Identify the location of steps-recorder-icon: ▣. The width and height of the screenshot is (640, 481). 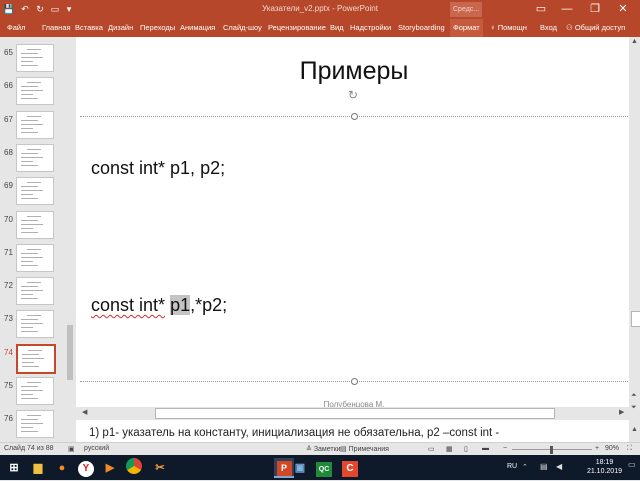
(300, 468).